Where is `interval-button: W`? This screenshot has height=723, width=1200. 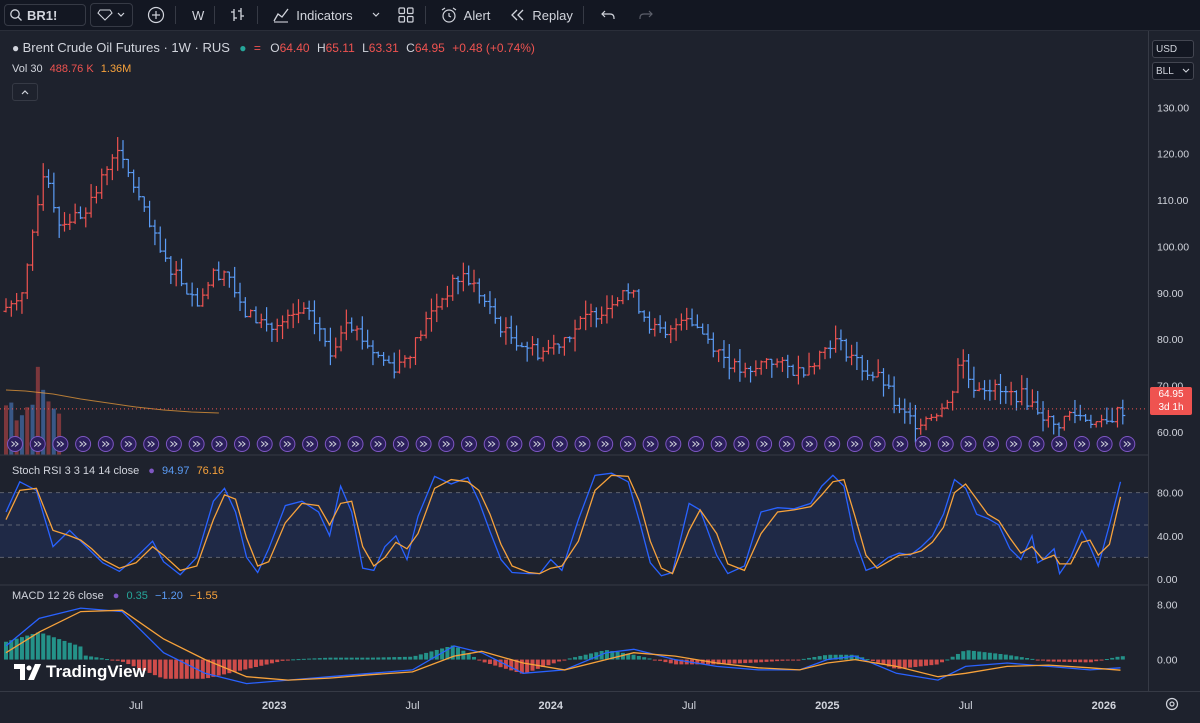 interval-button: W is located at coordinates (198, 15).